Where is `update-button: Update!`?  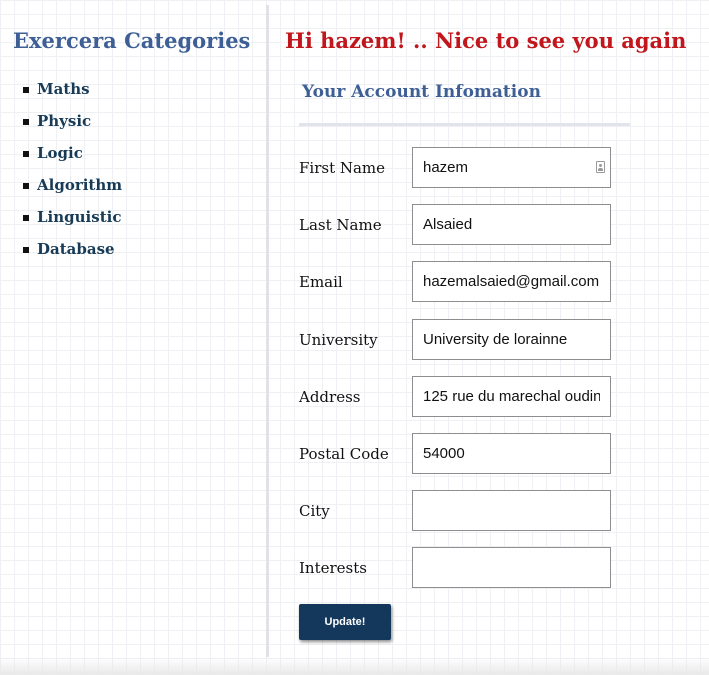 update-button: Update! is located at coordinates (345, 622).